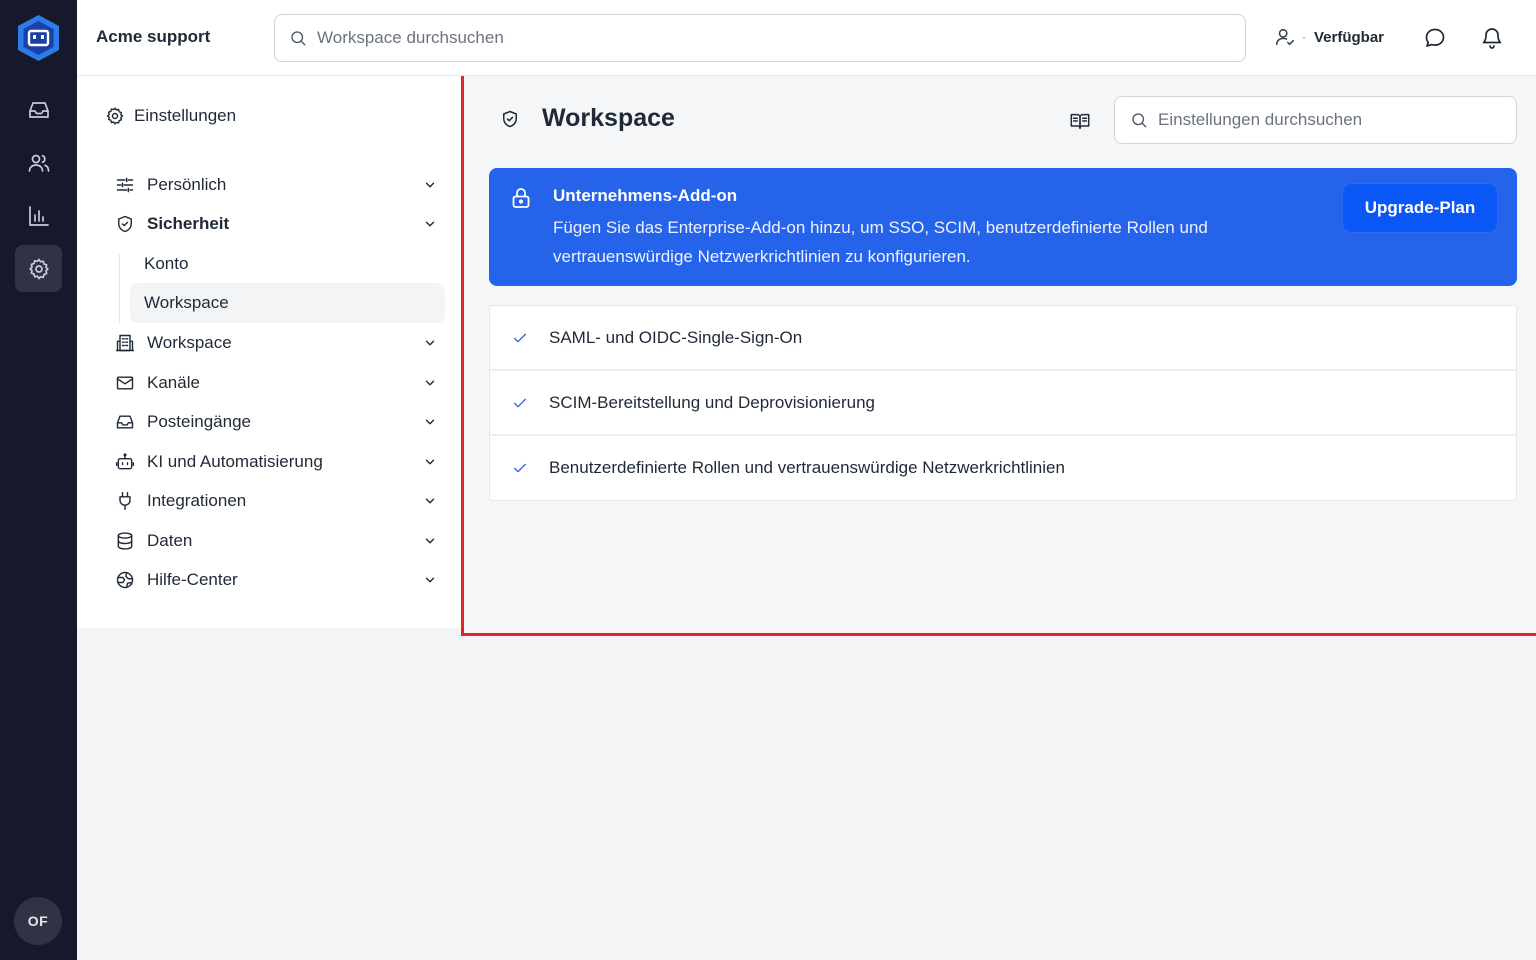  Describe the element at coordinates (197, 500) in the screenshot. I see `sidebar-item-label: Integrationen` at that location.